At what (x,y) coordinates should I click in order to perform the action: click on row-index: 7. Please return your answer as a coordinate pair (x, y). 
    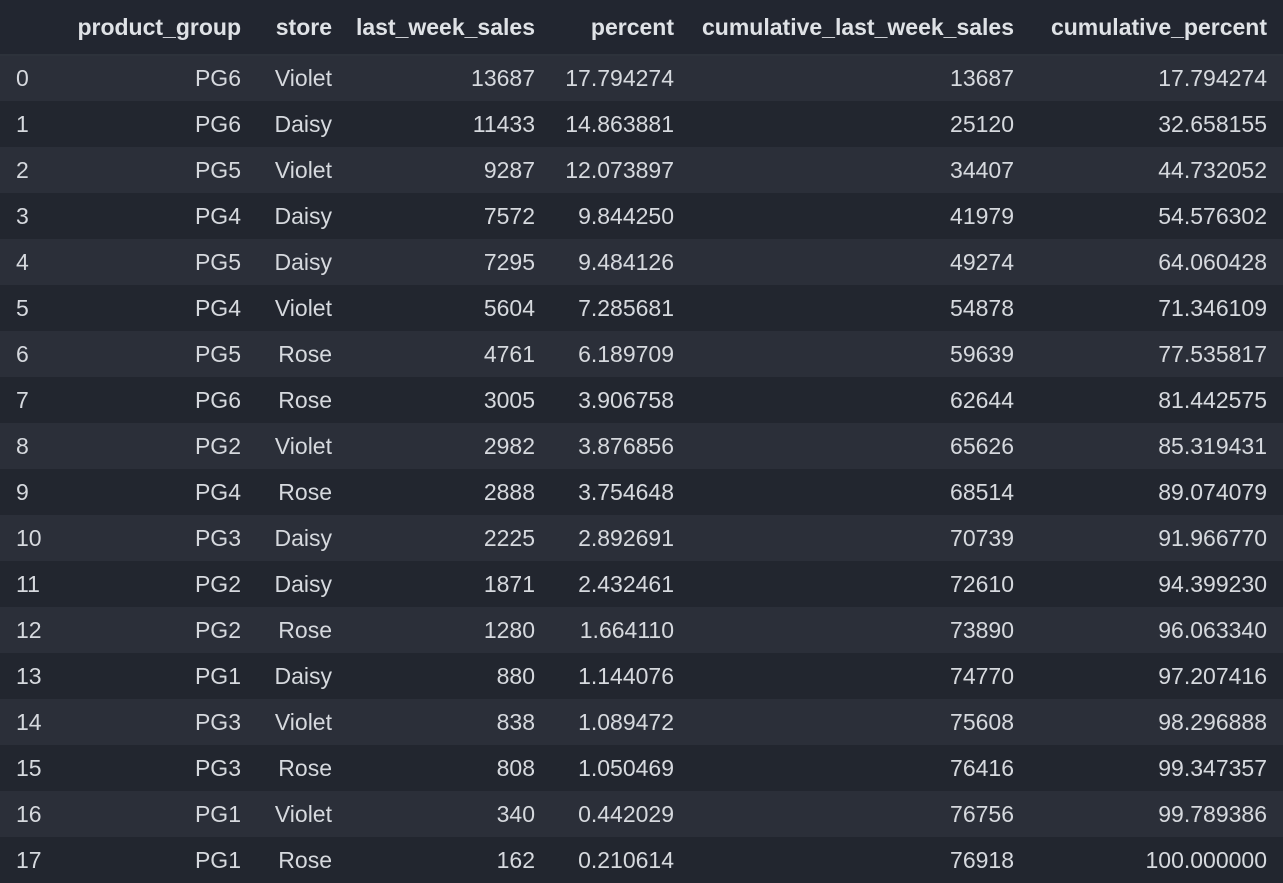
    Looking at the image, I should click on (22, 399).